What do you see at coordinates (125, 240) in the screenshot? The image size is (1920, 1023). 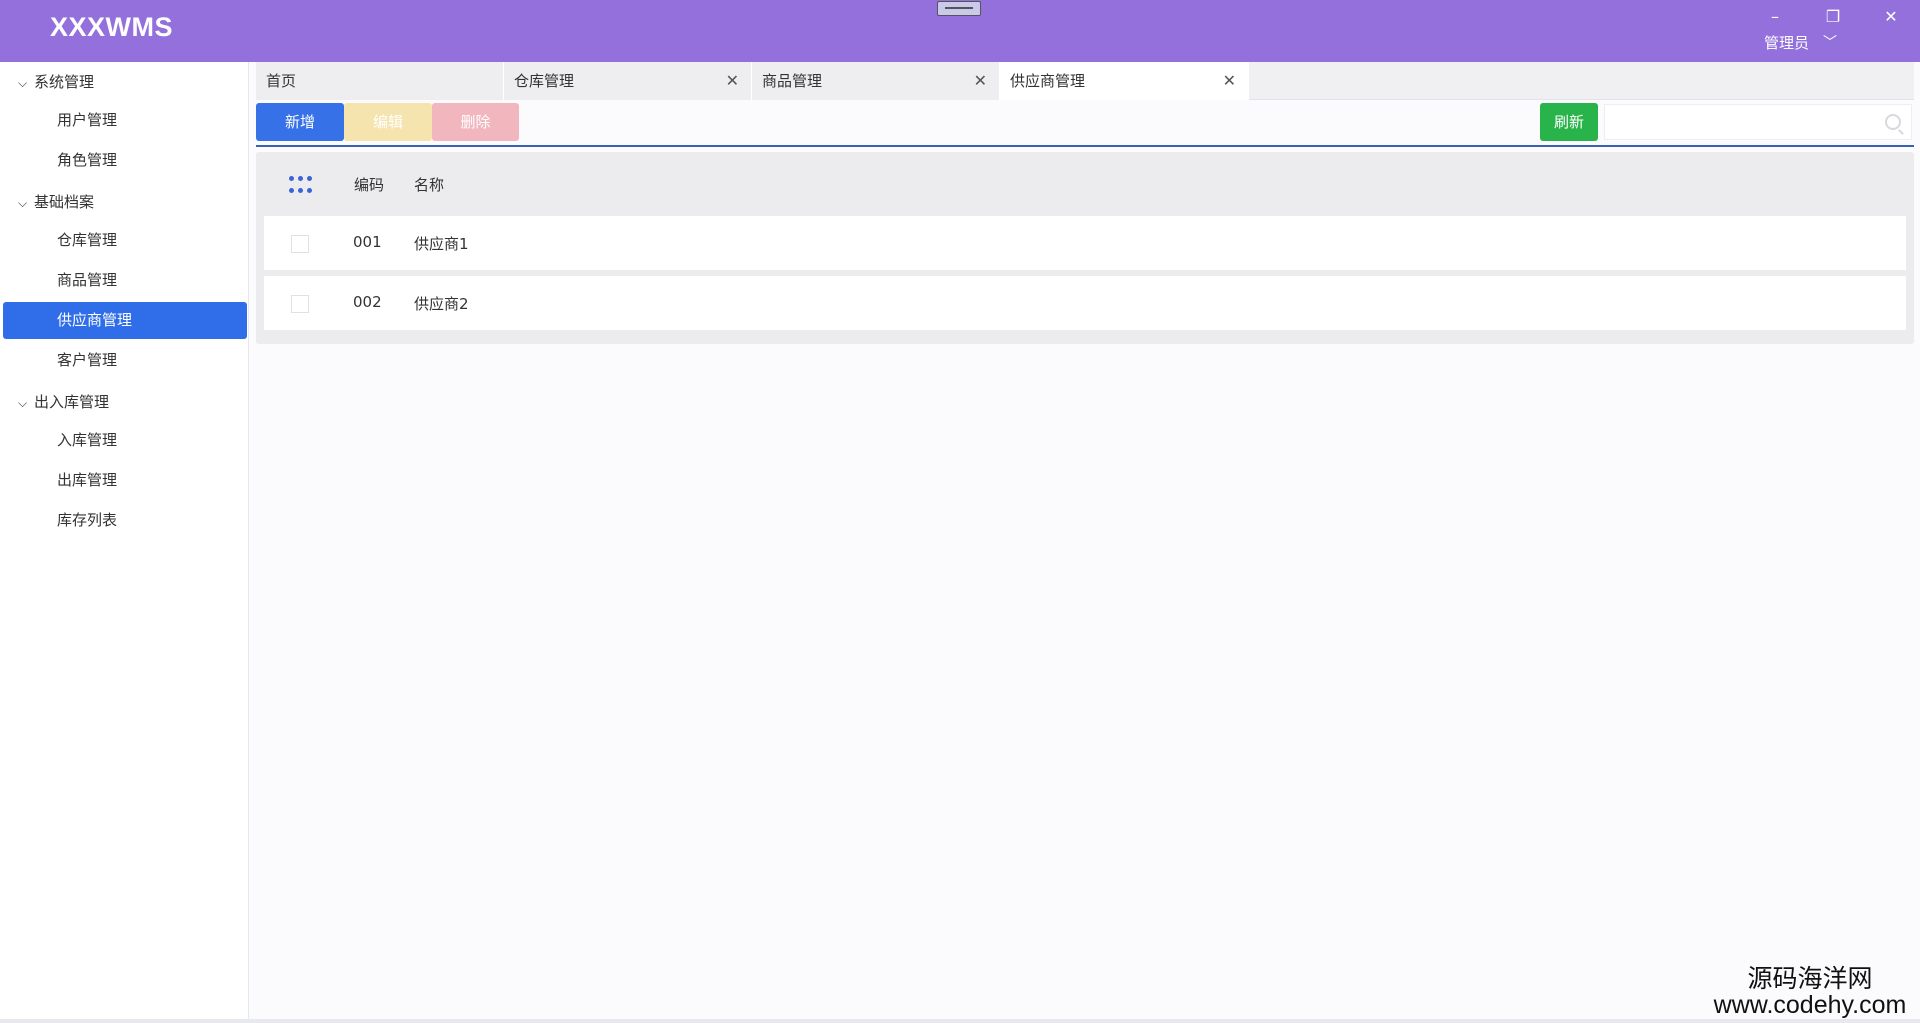 I see `sidebar-item-warehouse: 仓库管理` at bounding box center [125, 240].